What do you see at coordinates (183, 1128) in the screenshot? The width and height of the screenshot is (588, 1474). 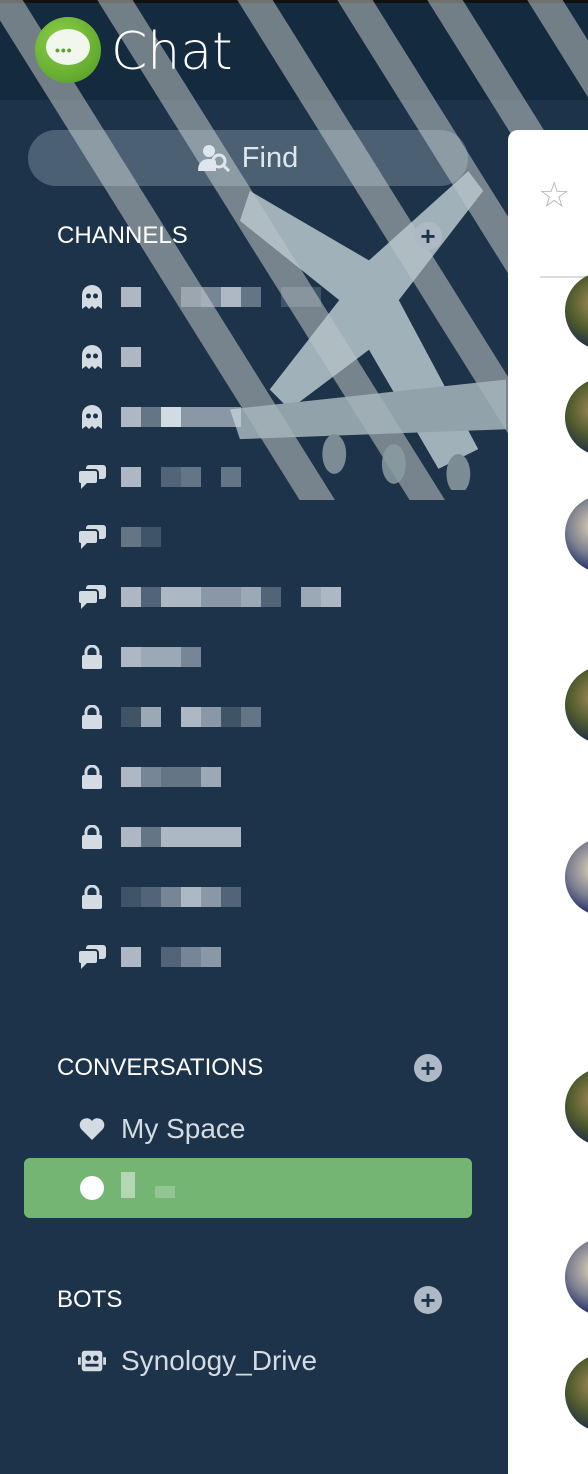 I see `conversation-label: My Space` at bounding box center [183, 1128].